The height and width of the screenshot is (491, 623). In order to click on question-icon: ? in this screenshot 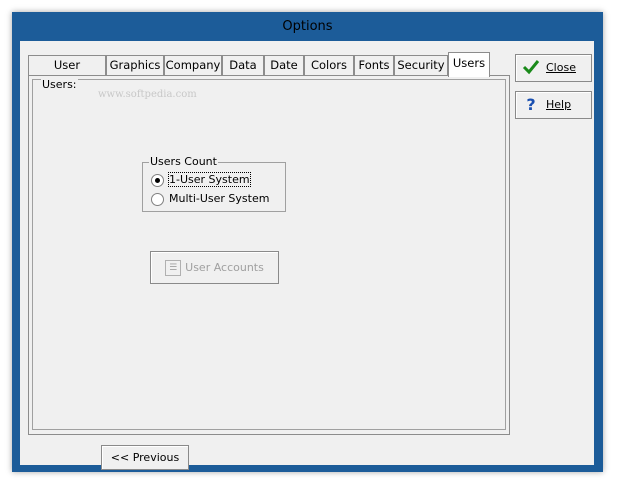, I will do `click(530, 104)`.